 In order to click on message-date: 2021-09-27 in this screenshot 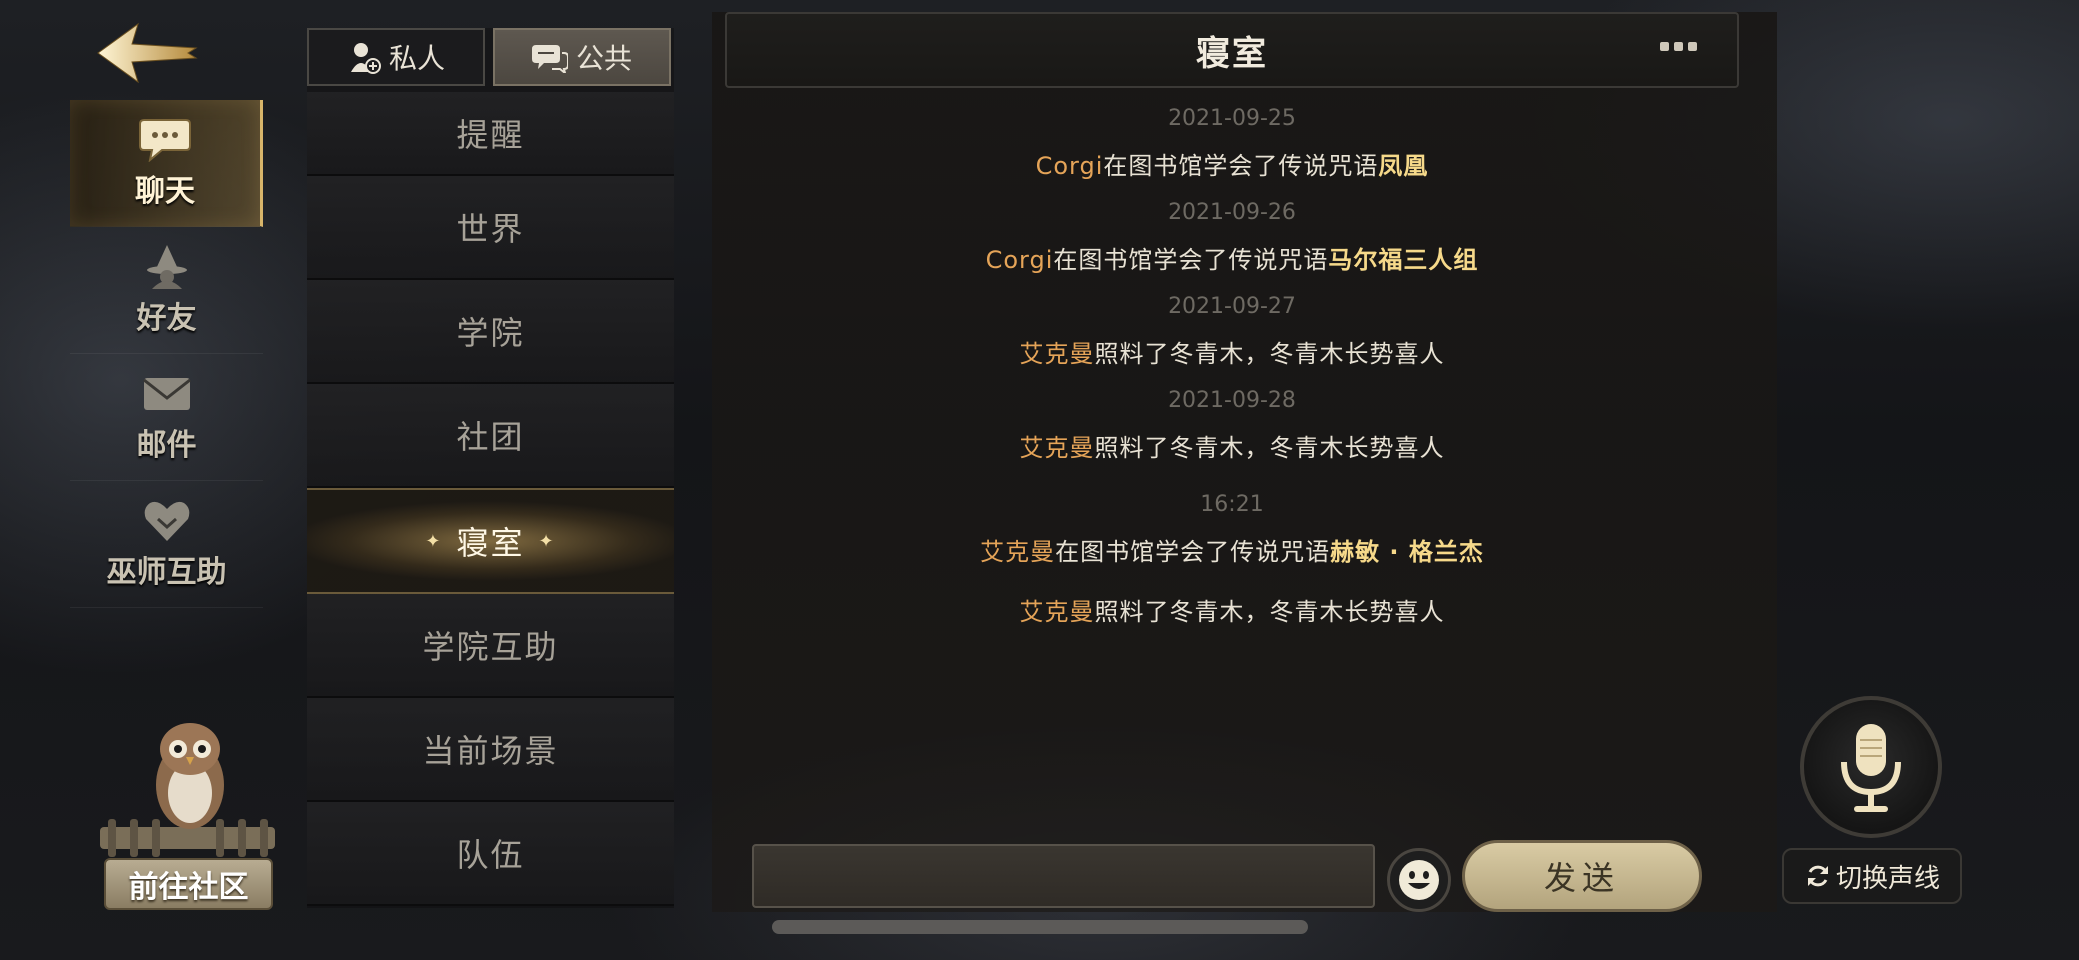, I will do `click(1232, 306)`.